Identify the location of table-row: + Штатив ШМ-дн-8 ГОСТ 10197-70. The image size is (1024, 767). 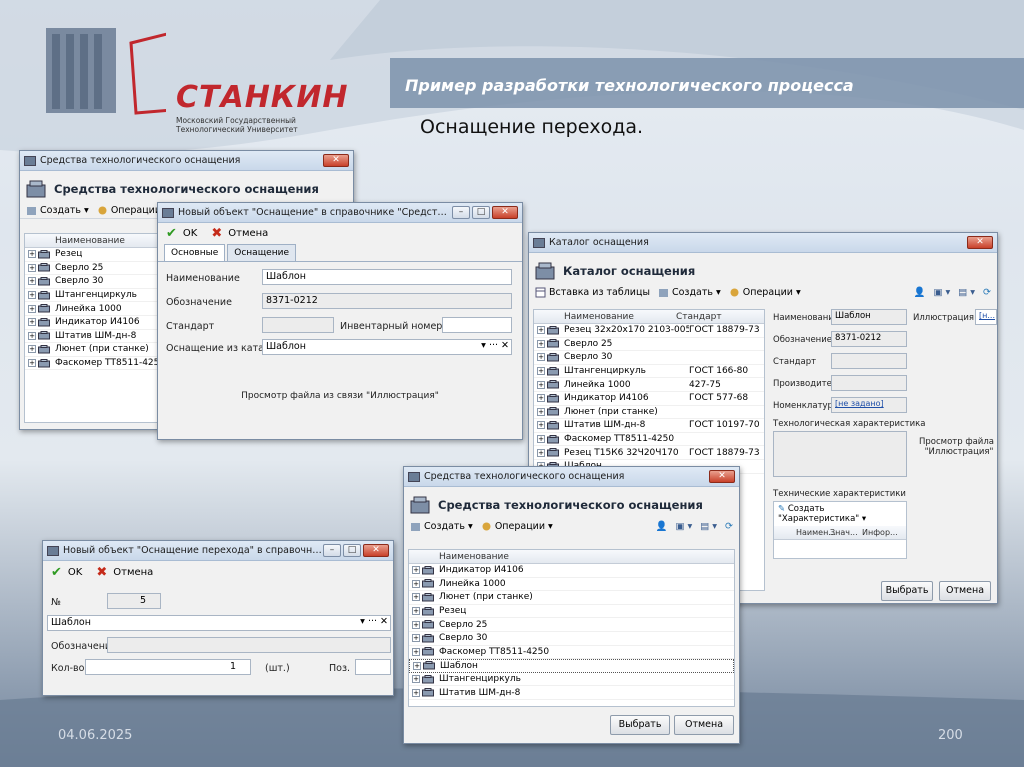
(649, 426).